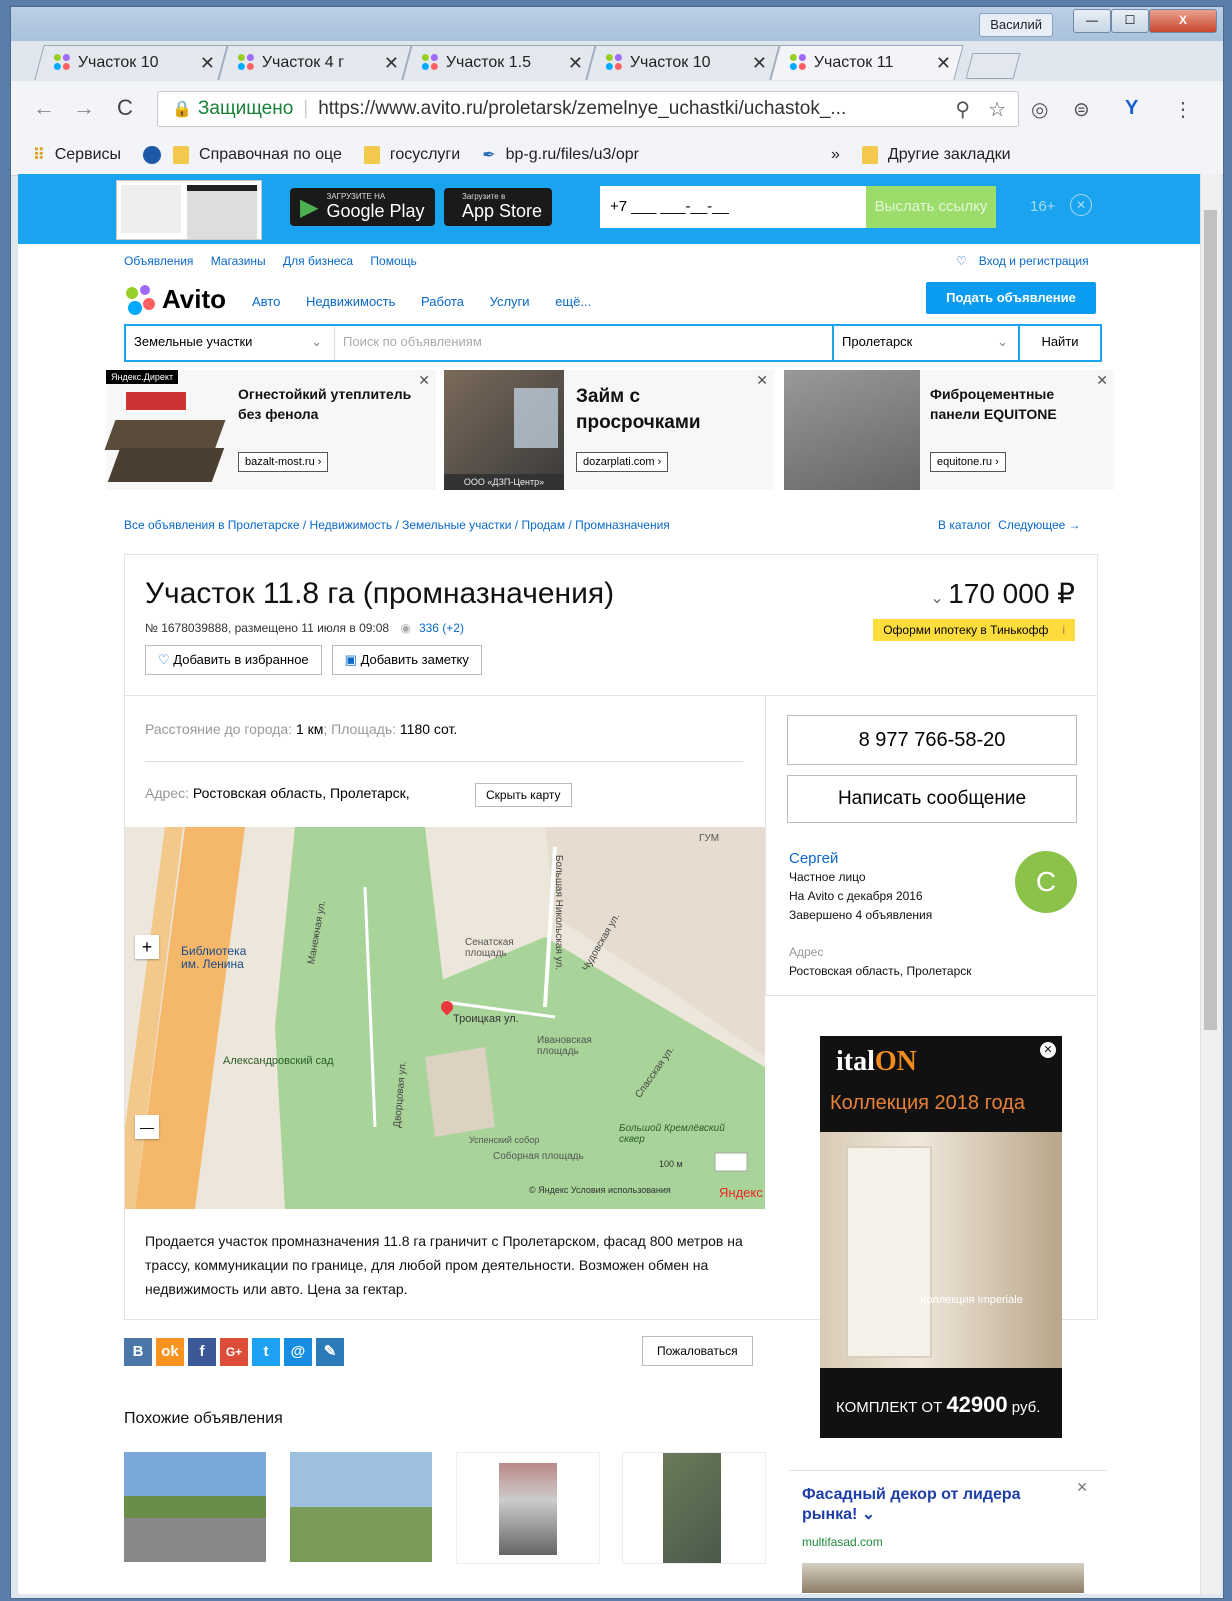 The height and width of the screenshot is (1601, 1232). What do you see at coordinates (1183, 109) in the screenshot?
I see `menu-dots-icon: ⋮` at bounding box center [1183, 109].